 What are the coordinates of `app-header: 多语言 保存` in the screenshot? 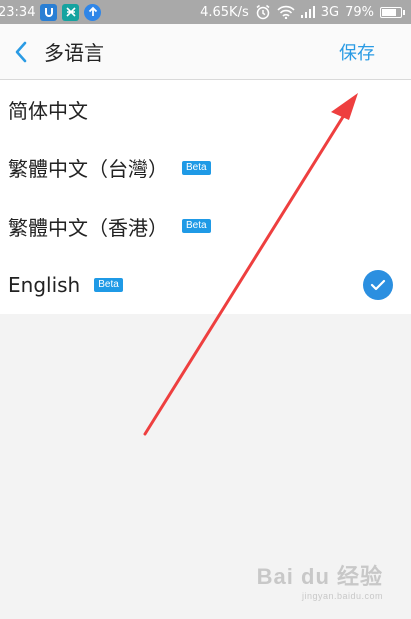 It's located at (205, 52).